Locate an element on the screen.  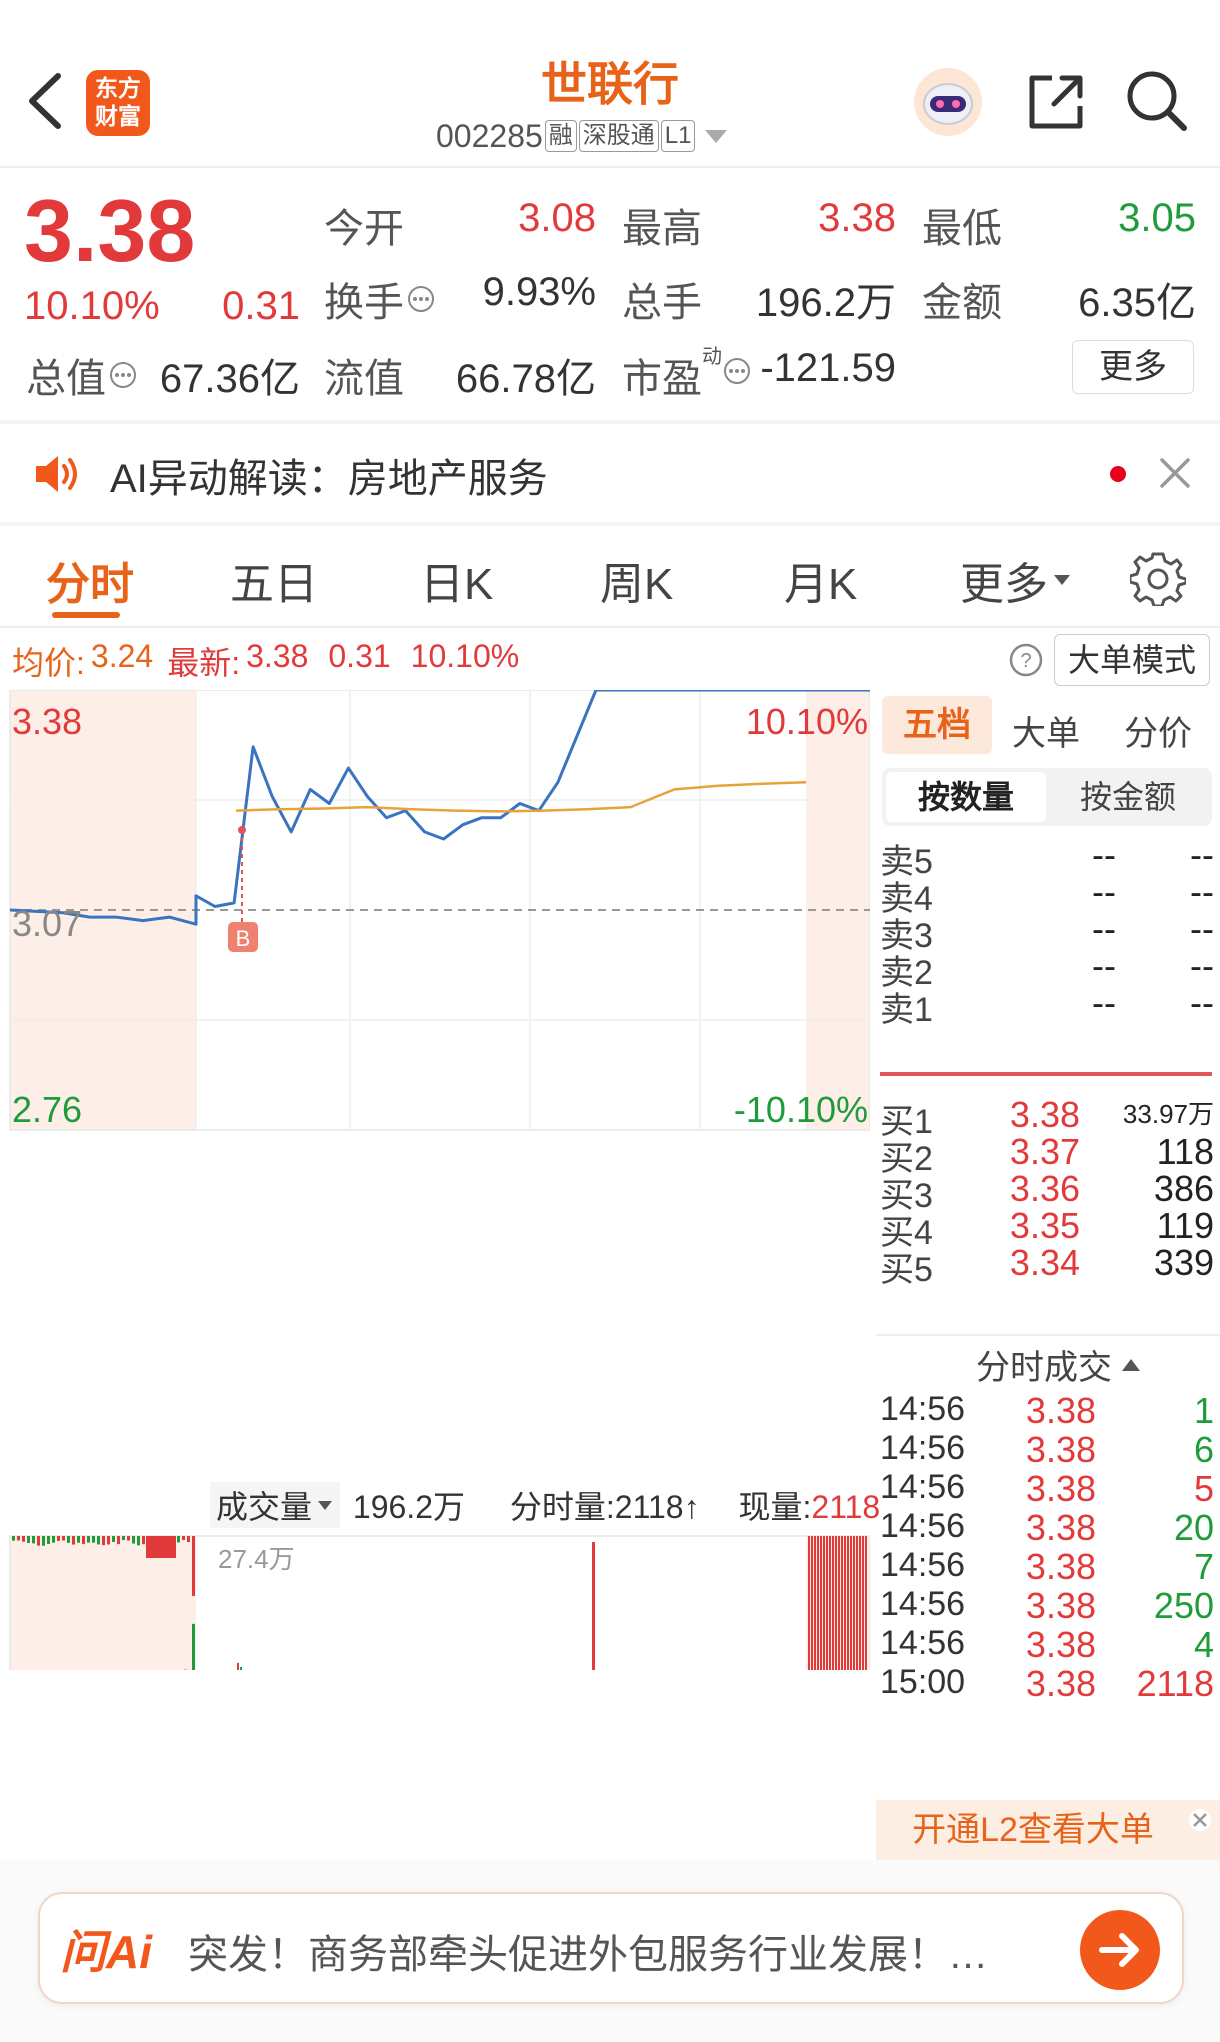
large-order-mode-button: 大单模式 is located at coordinates (1132, 660).